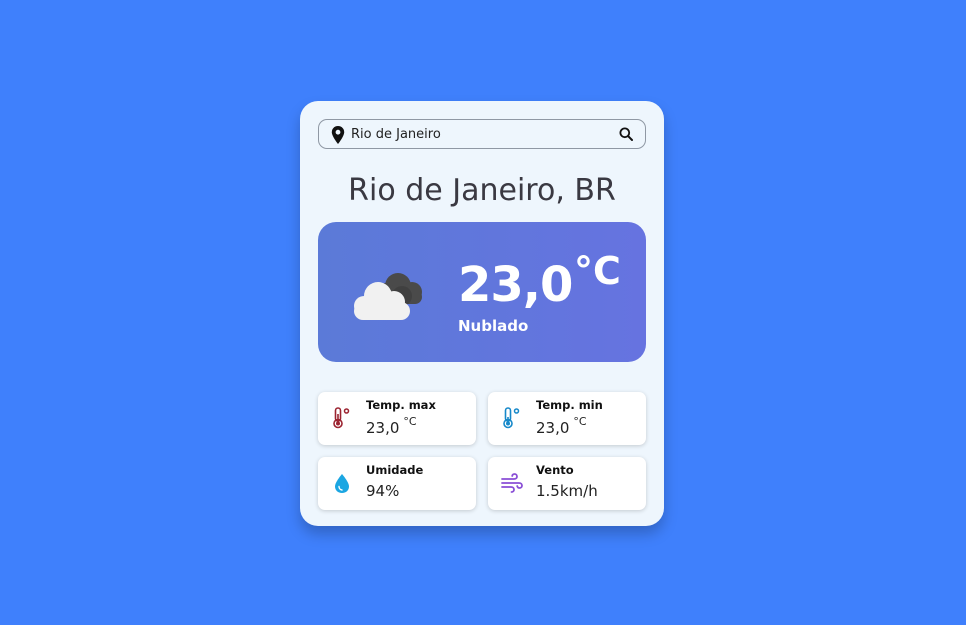 This screenshot has width=966, height=625. Describe the element at coordinates (410, 421) in the screenshot. I see `temp-max-unit: °C` at that location.